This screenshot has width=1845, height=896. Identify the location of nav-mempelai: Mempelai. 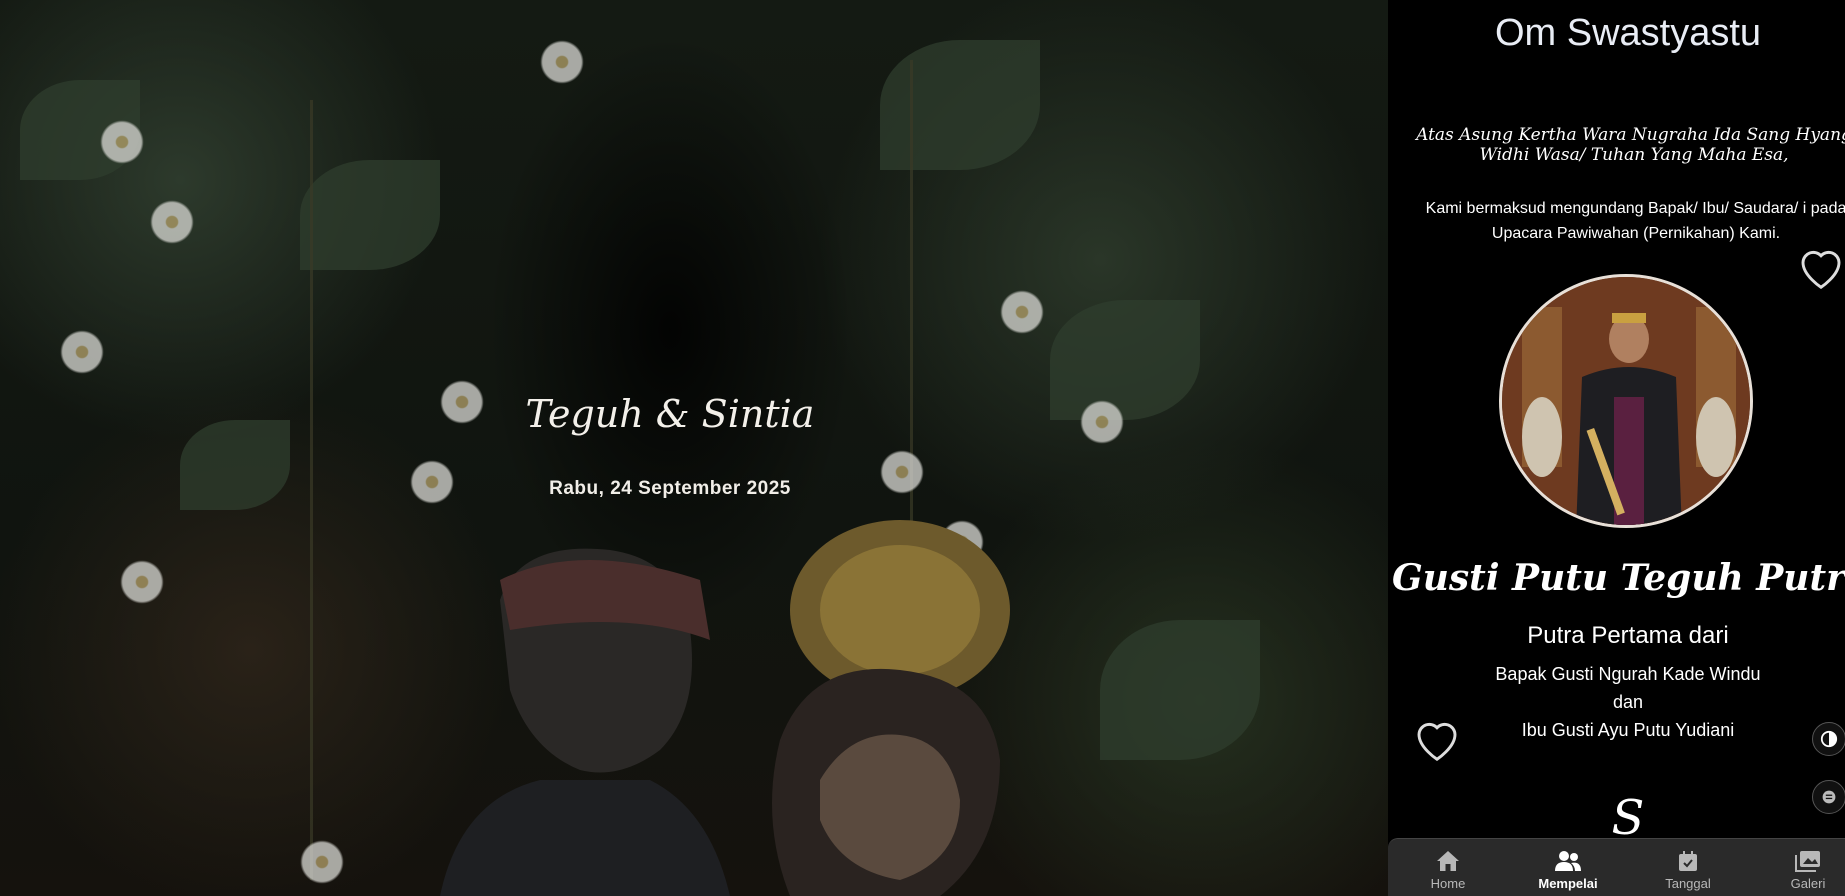
(1568, 867).